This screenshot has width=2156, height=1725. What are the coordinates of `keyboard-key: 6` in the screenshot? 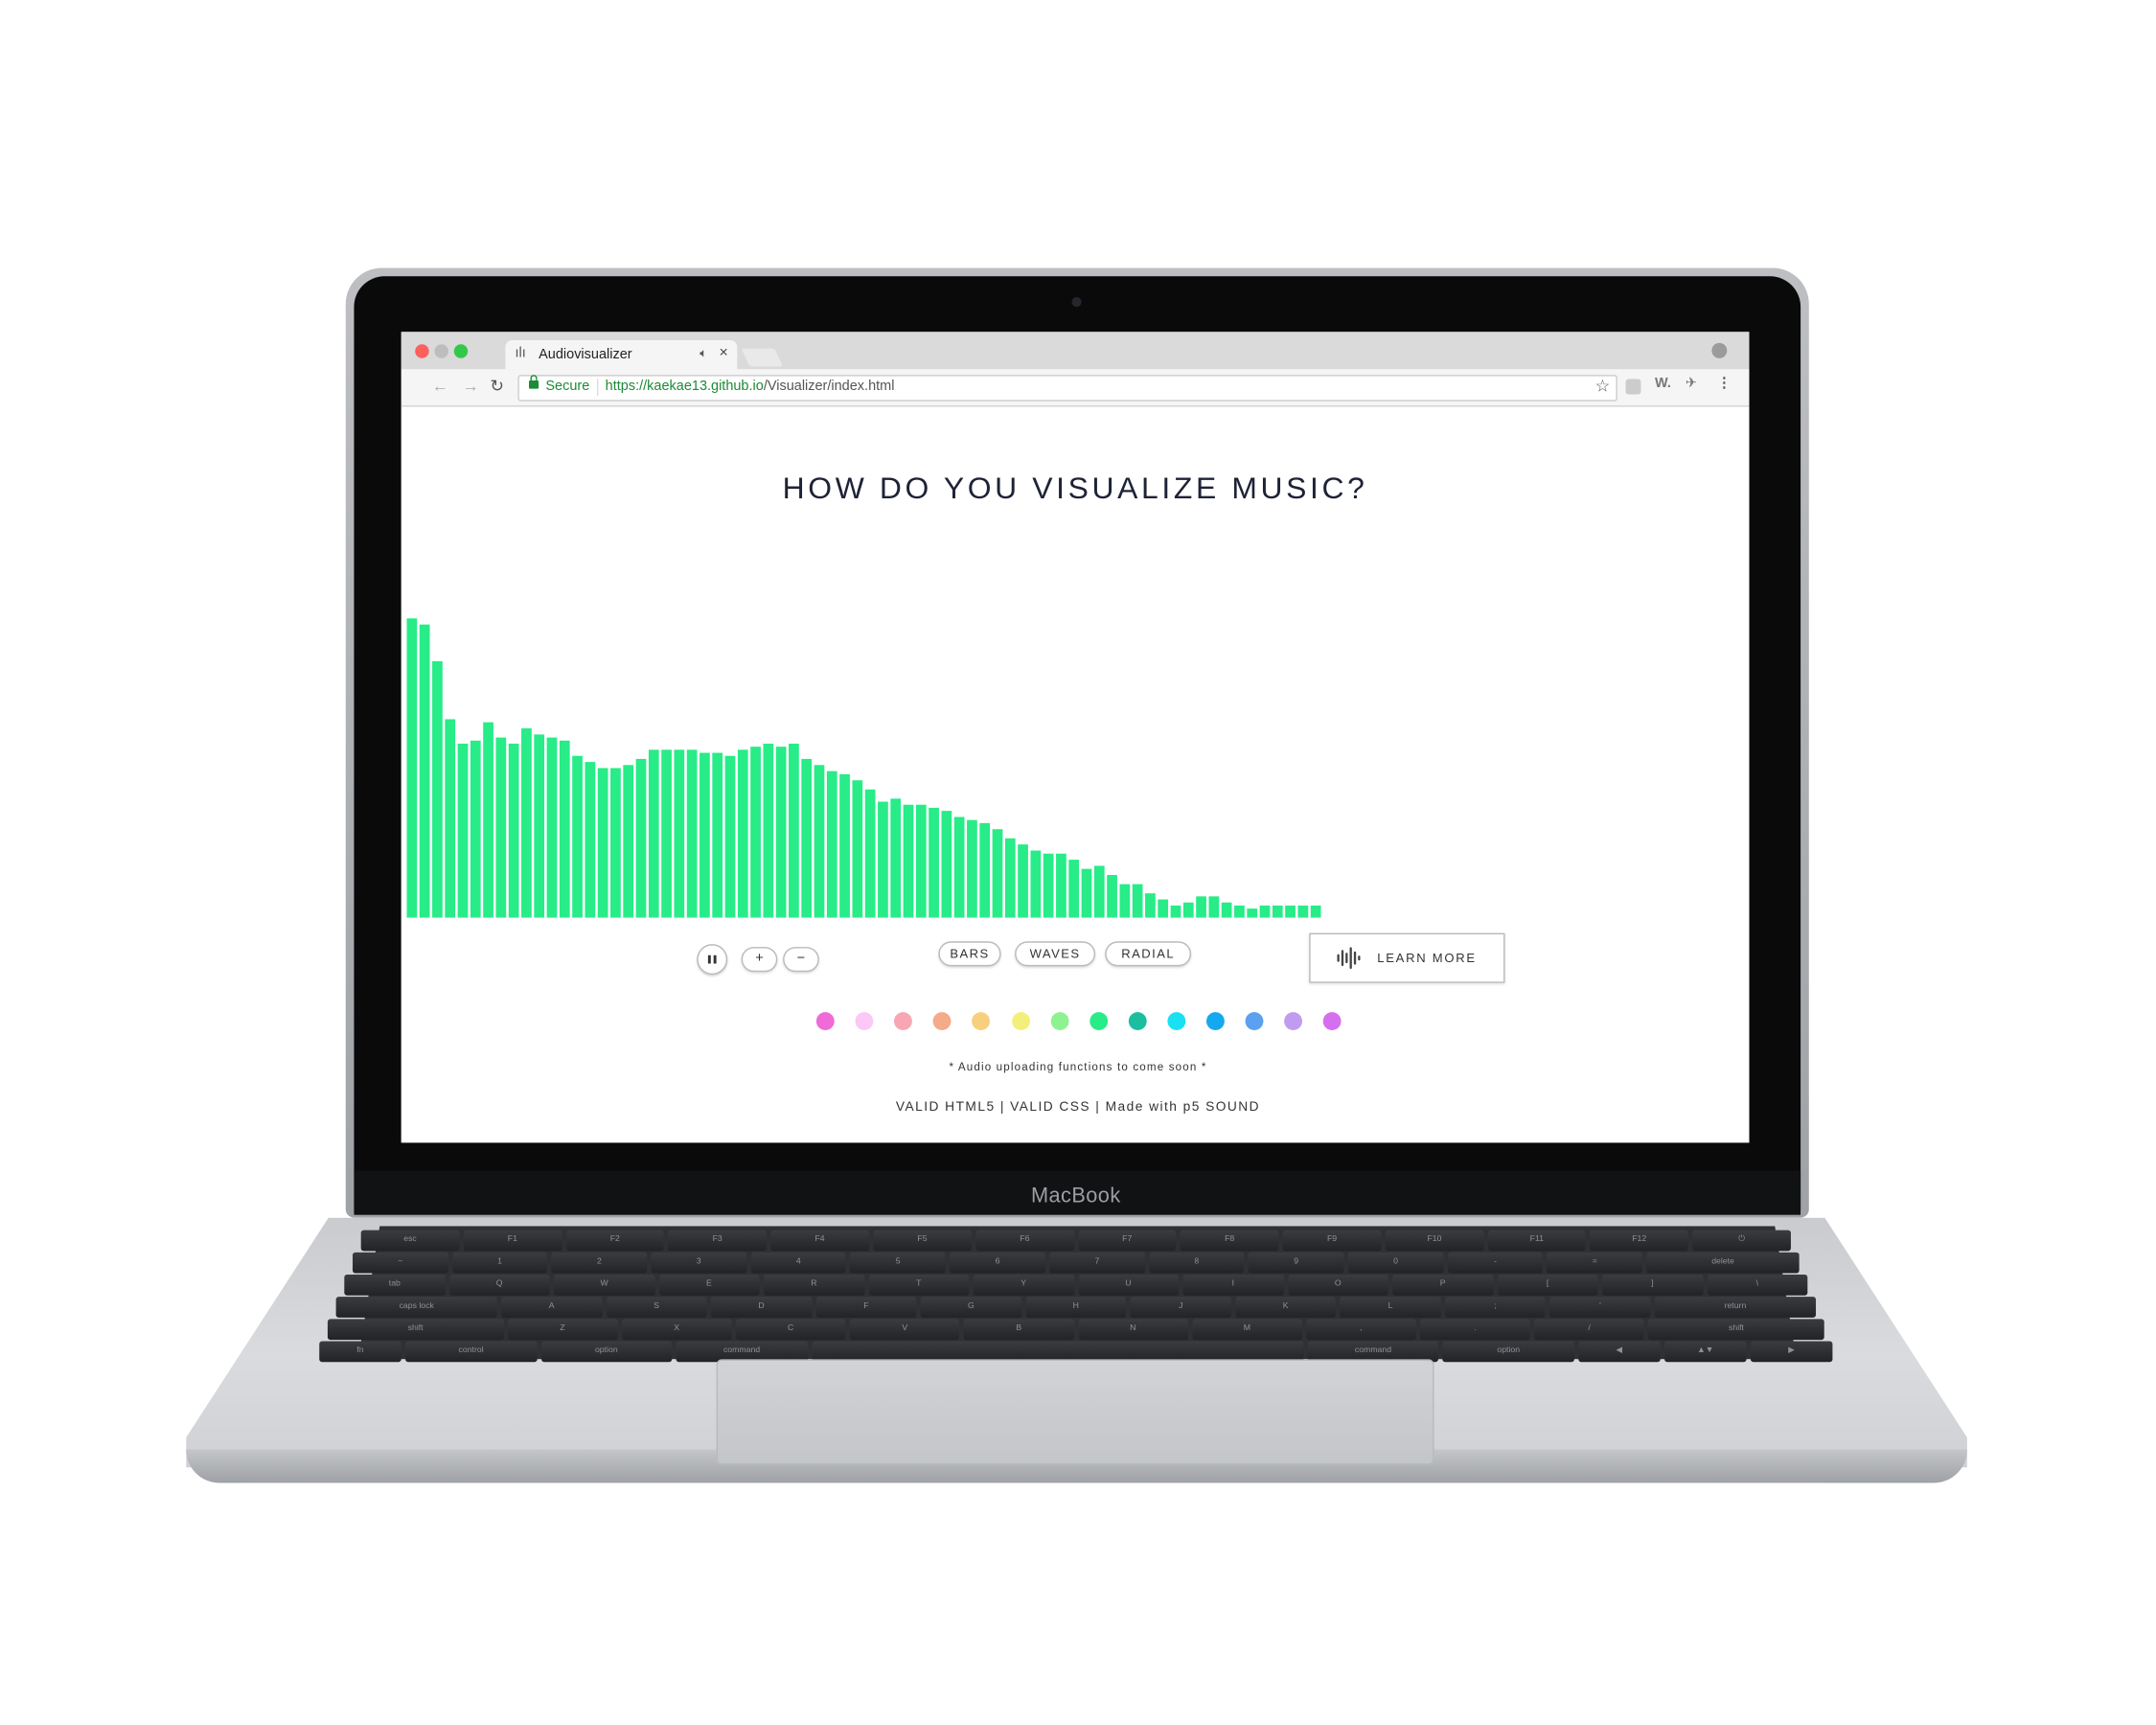 It's located at (997, 1263).